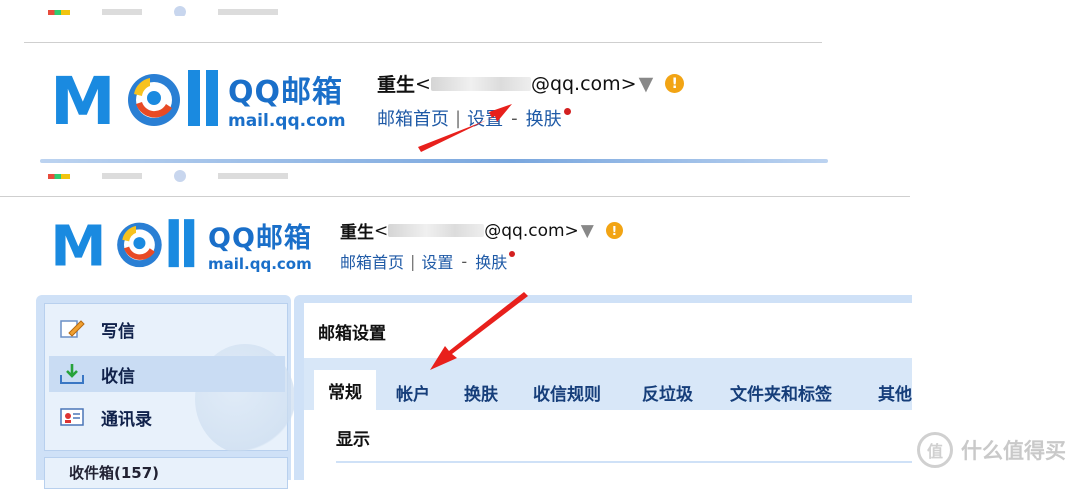 The width and height of the screenshot is (1080, 489). I want to click on arrow-to-settings-icon, so click(465, 128).